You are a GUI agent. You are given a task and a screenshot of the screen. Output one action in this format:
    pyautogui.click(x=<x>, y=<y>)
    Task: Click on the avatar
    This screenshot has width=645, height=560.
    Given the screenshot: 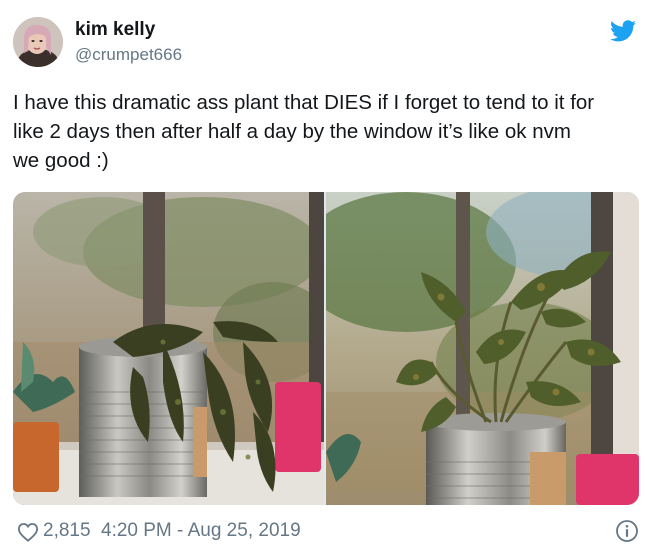 What is the action you would take?
    pyautogui.click(x=38, y=42)
    